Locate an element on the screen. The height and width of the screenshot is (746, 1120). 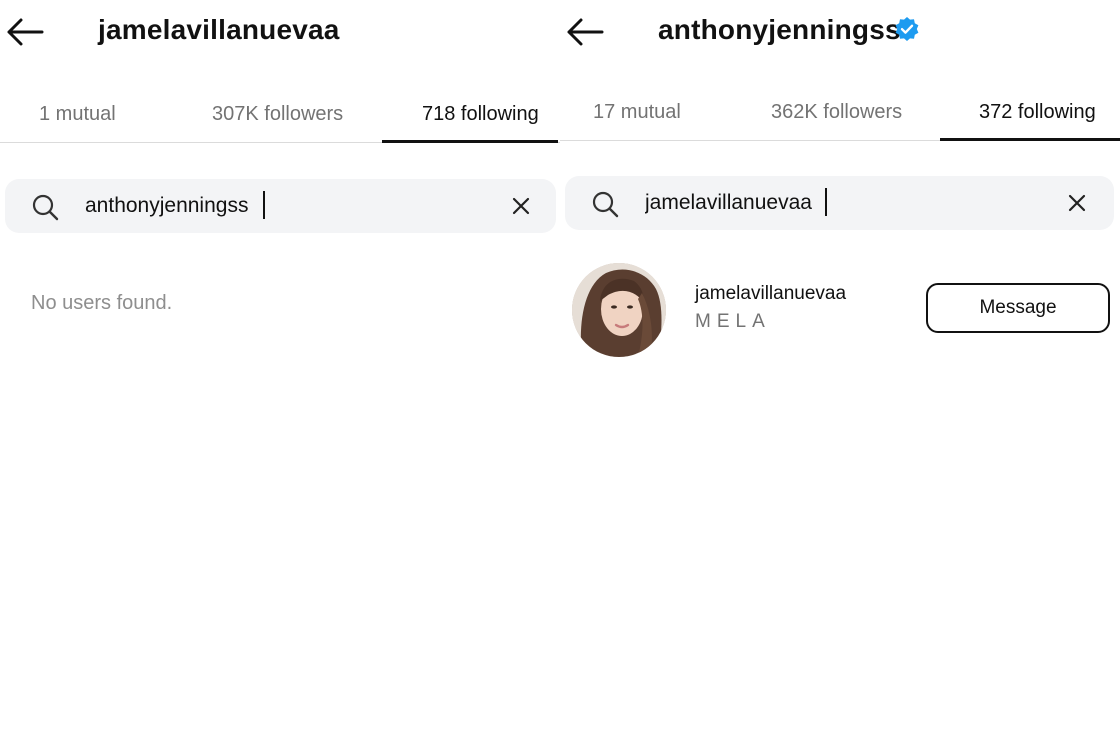
verified-badge-icon is located at coordinates (907, 29).